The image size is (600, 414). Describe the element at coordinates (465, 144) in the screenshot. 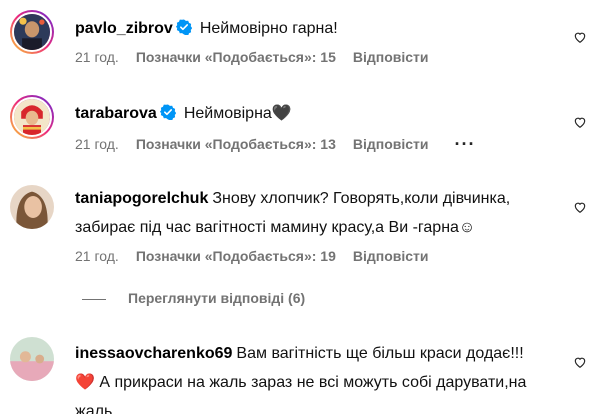

I see `more-options-icon: ···` at that location.